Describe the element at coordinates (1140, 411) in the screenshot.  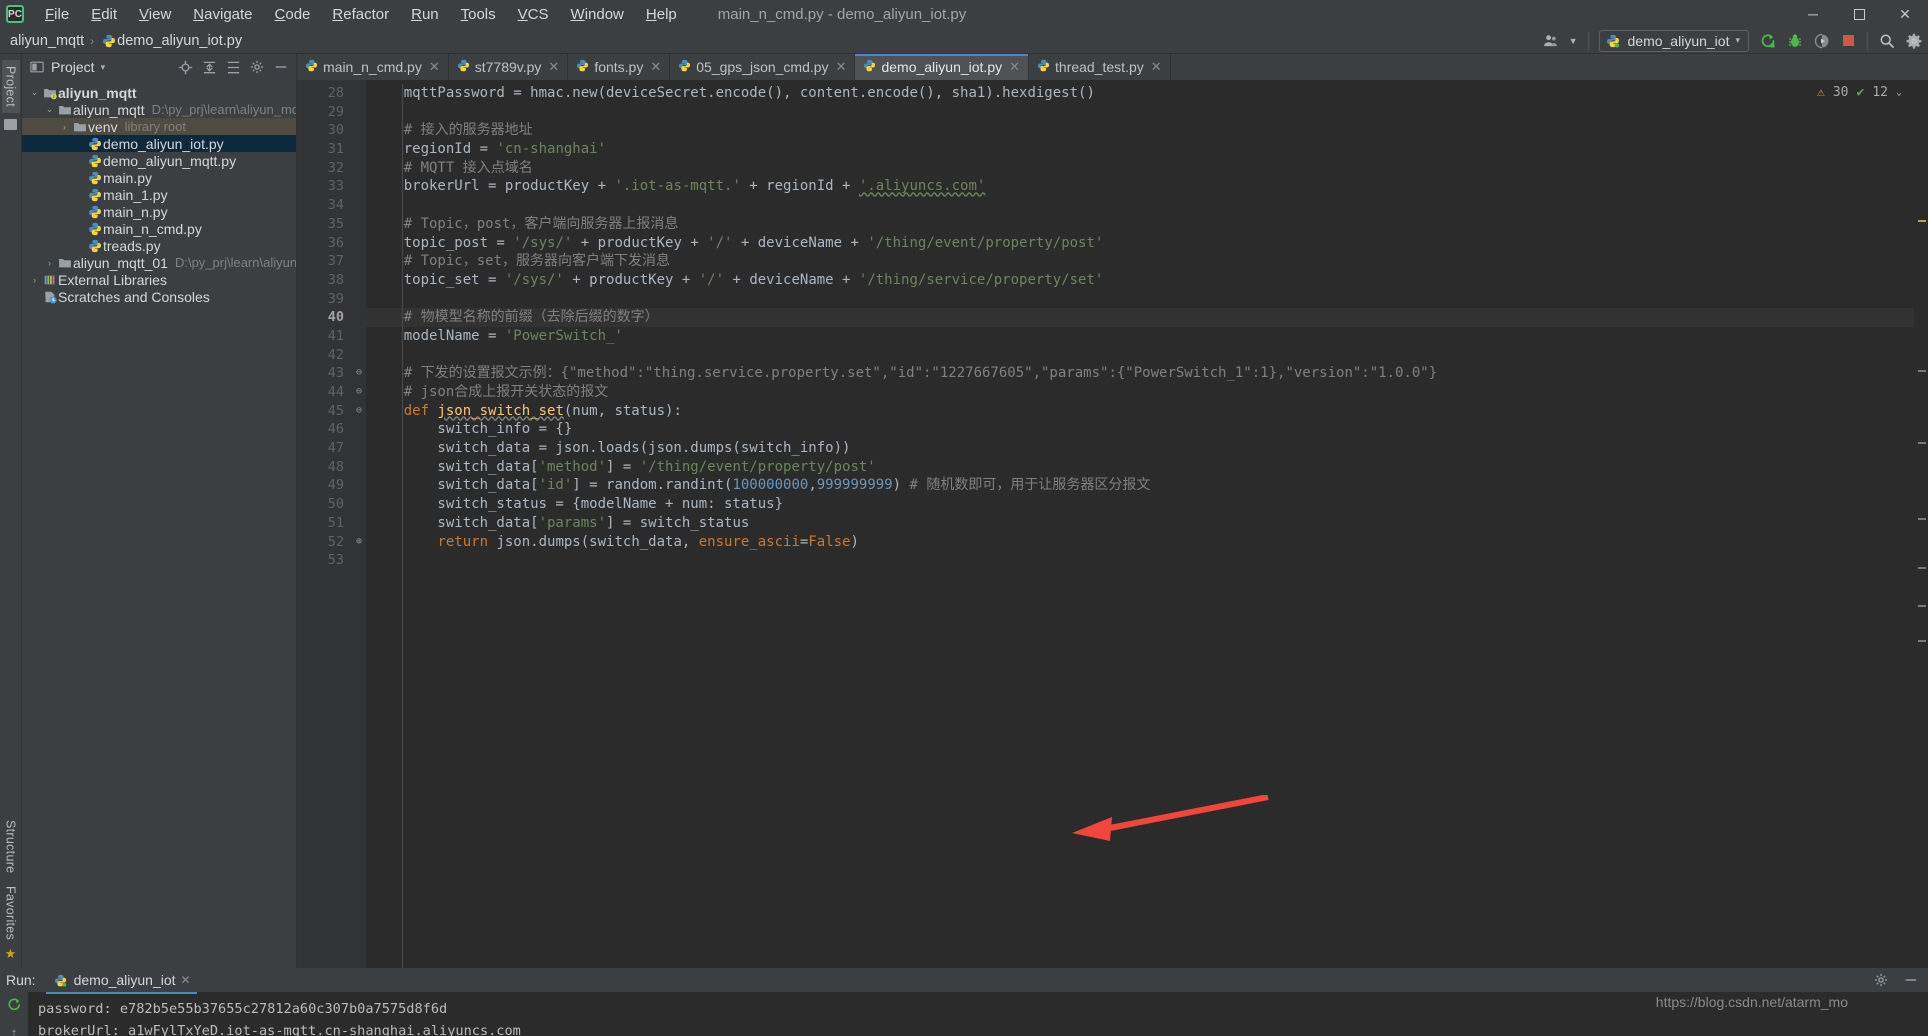
I see `code-line: def json_switch_set(num, status):` at that location.